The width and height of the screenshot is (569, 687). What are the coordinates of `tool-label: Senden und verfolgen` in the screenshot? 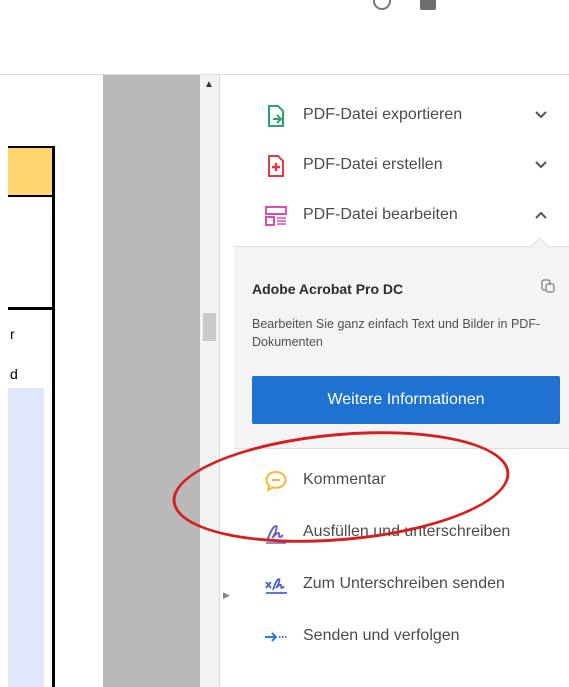 It's located at (381, 635).